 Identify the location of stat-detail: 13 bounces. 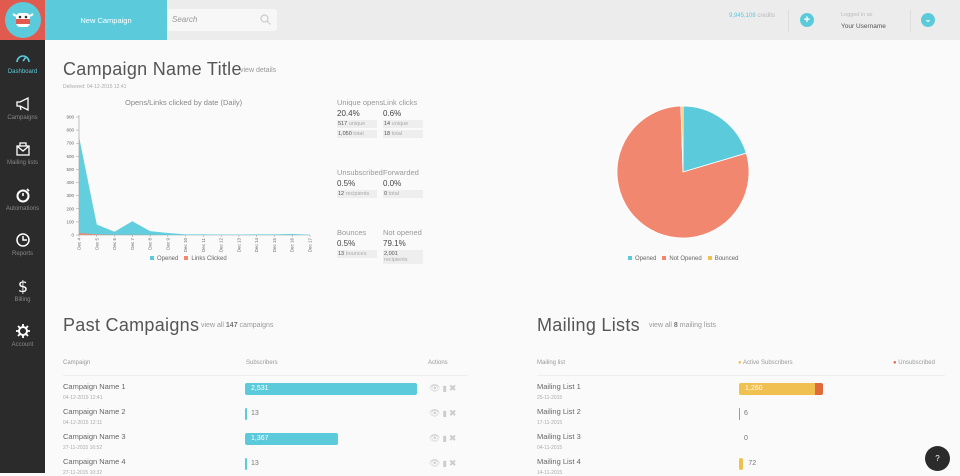
(357, 254).